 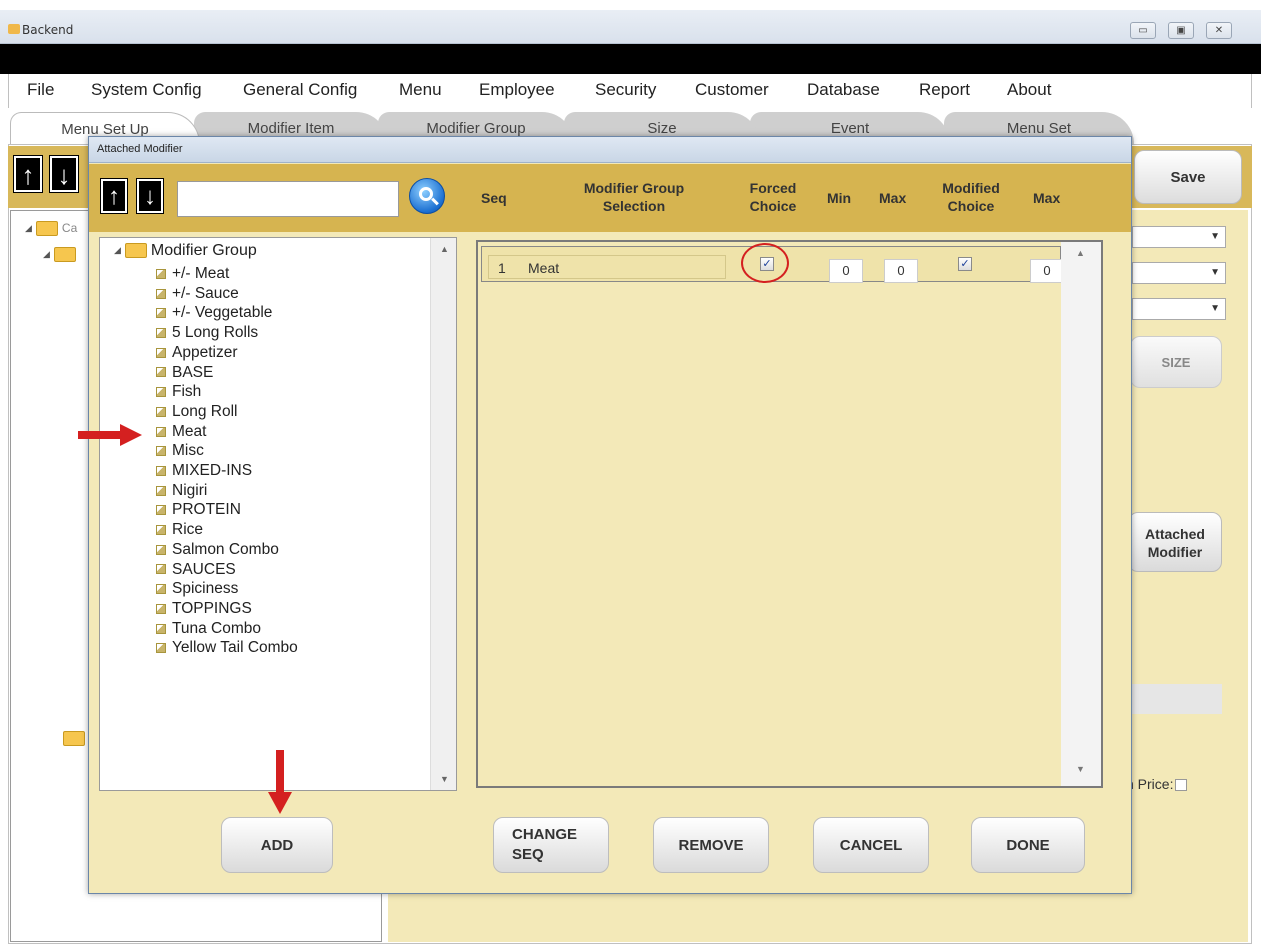 What do you see at coordinates (732, 90) in the screenshot?
I see `menu-customer: Customer` at bounding box center [732, 90].